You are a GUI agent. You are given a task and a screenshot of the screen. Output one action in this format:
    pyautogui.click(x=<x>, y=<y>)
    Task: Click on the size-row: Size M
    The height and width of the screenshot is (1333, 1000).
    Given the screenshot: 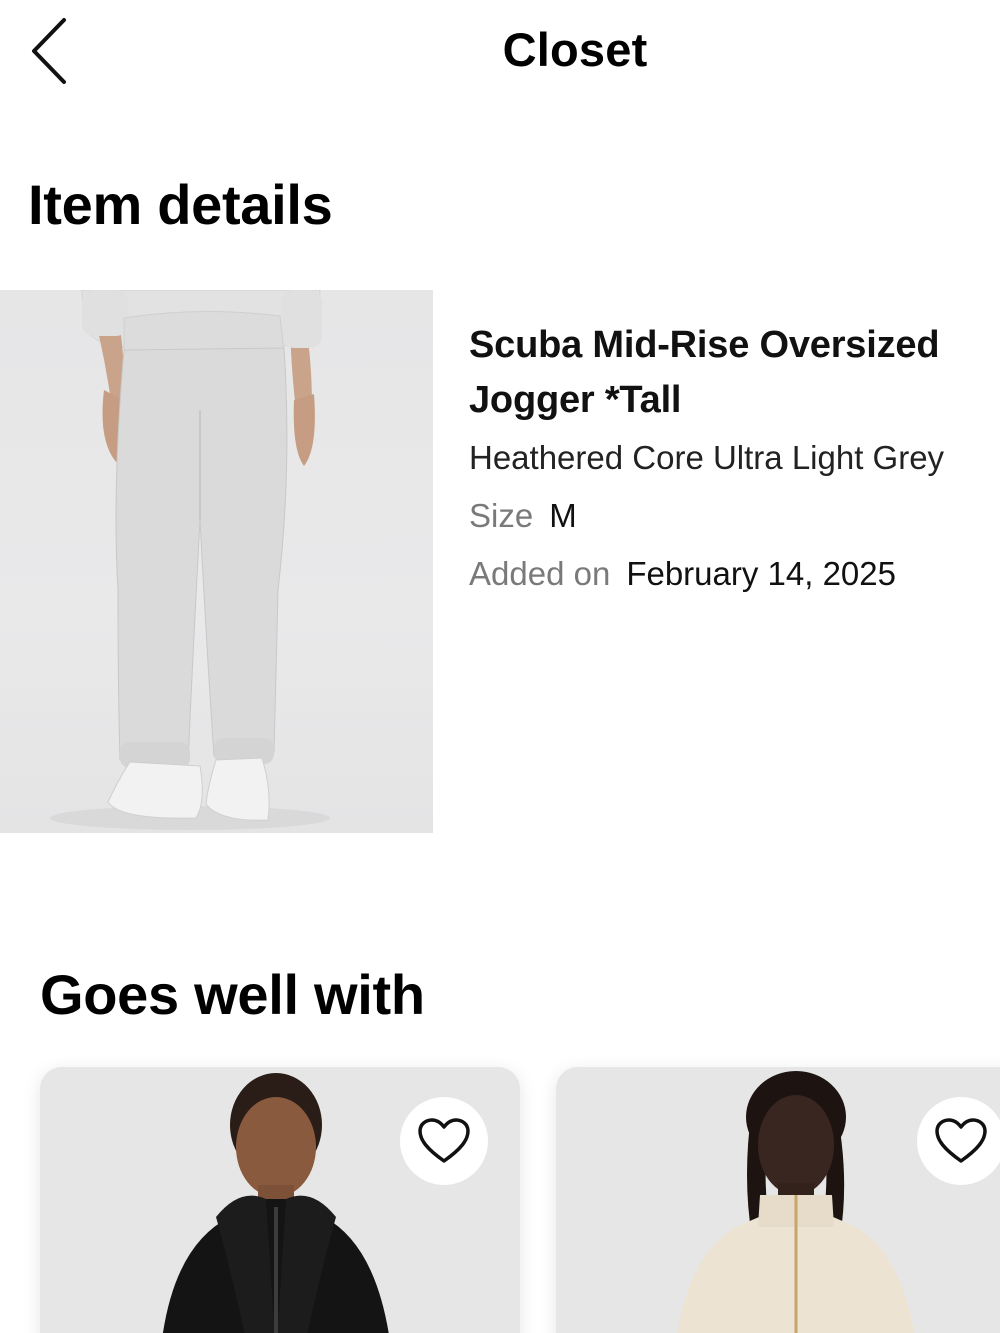 What is the action you would take?
    pyautogui.click(x=729, y=516)
    